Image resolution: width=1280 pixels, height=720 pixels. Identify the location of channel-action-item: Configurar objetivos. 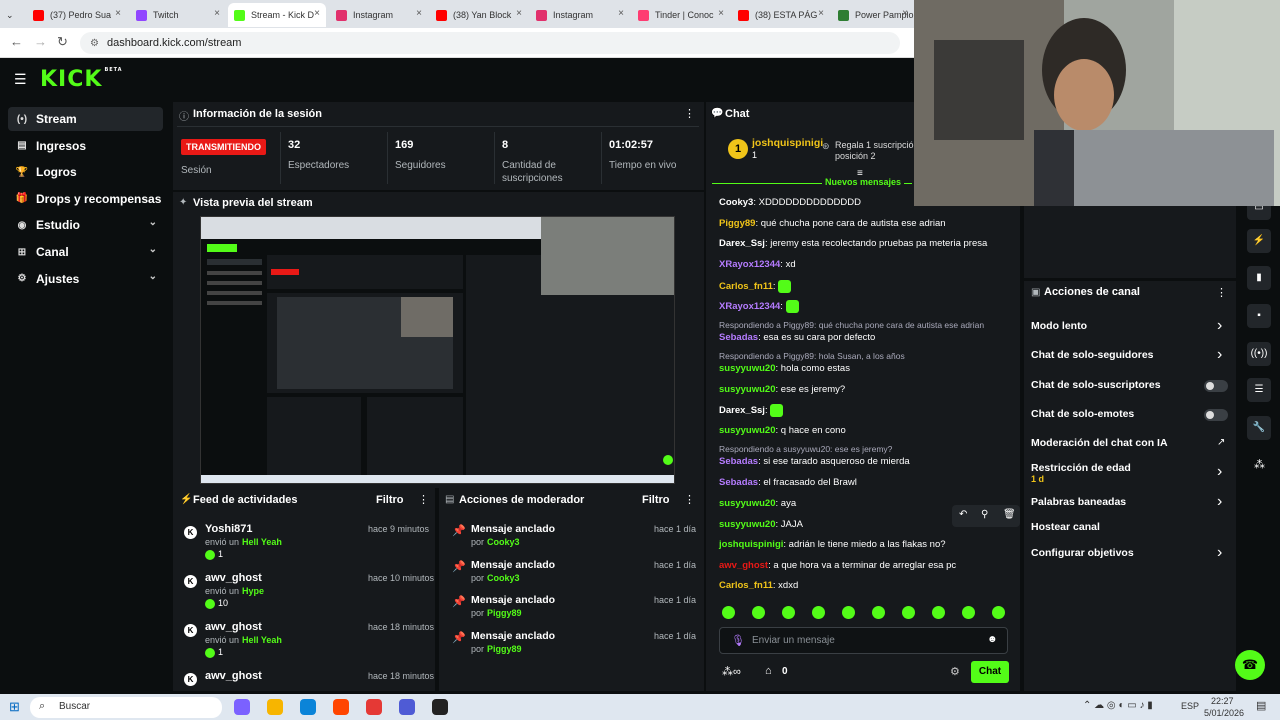
(1082, 553).